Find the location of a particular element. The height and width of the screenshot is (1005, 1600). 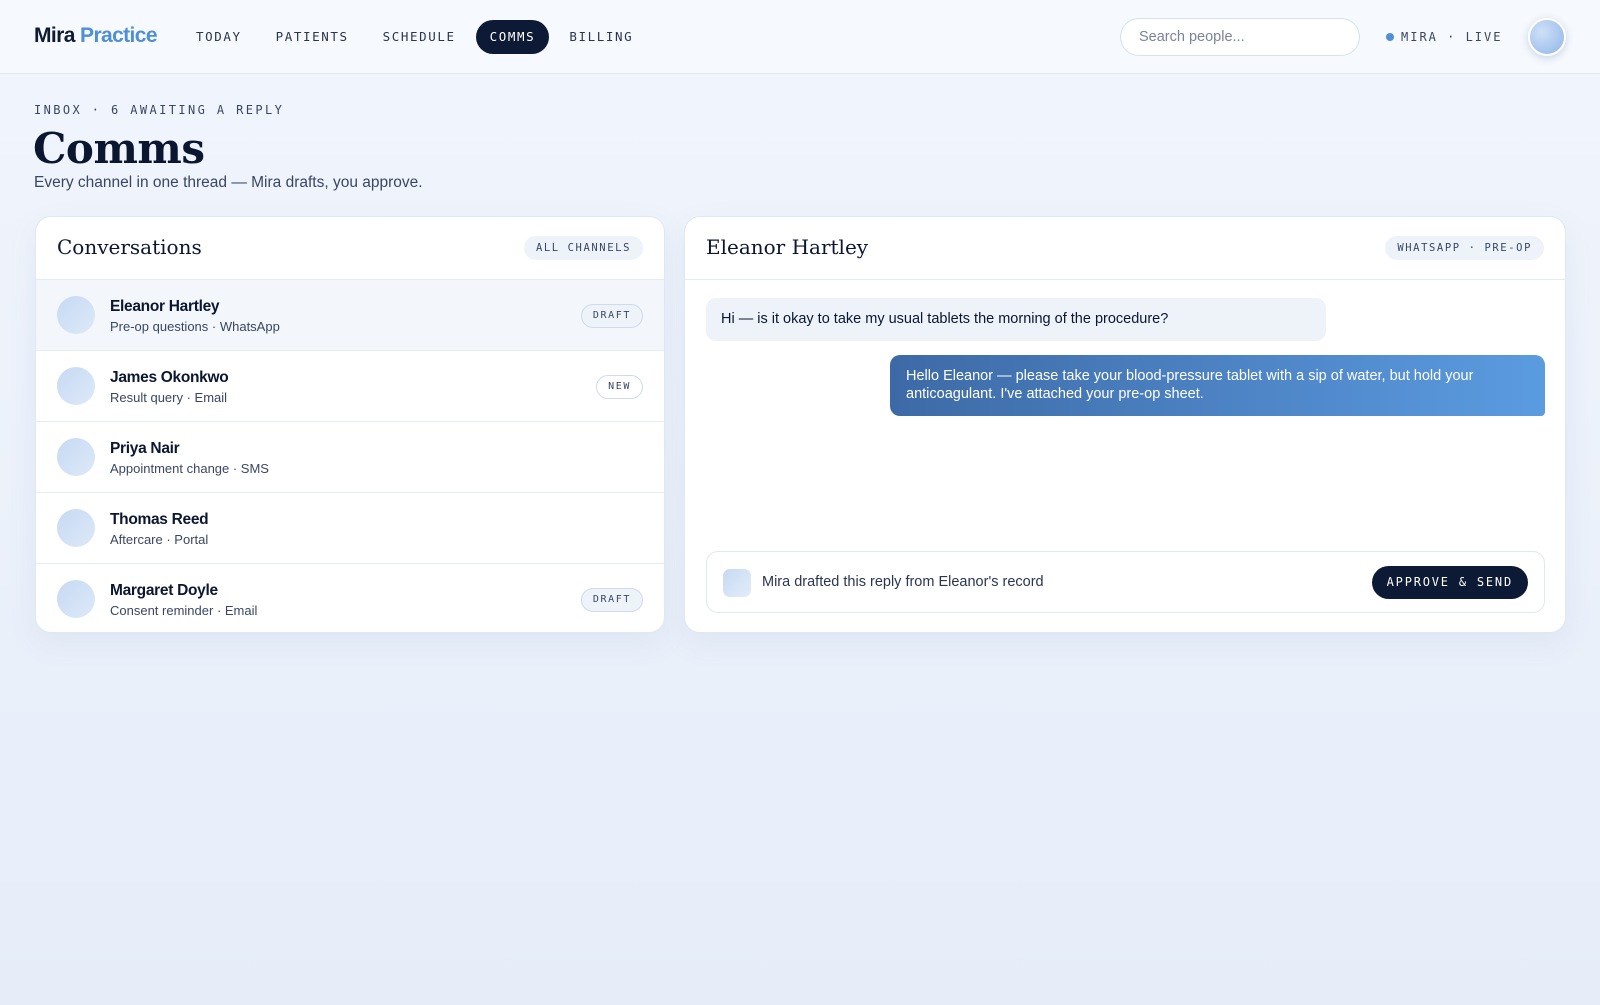

brand-logo: Mira Practice is located at coordinates (96, 36).